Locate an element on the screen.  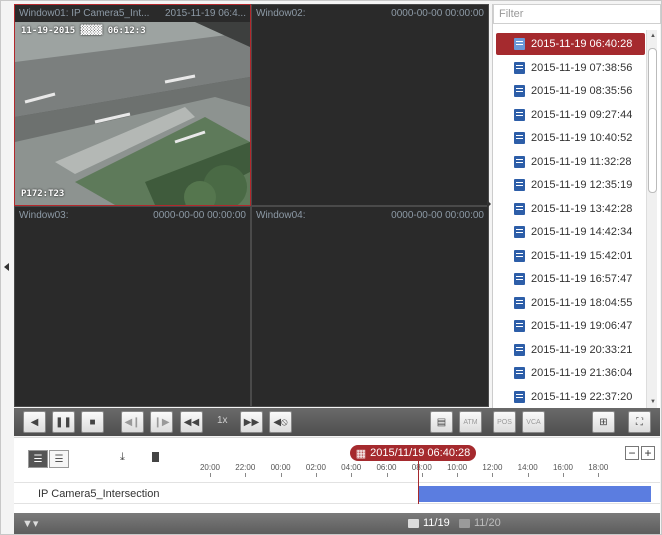
page-indicator-alt: 11/20 is located at coordinates (480, 523).